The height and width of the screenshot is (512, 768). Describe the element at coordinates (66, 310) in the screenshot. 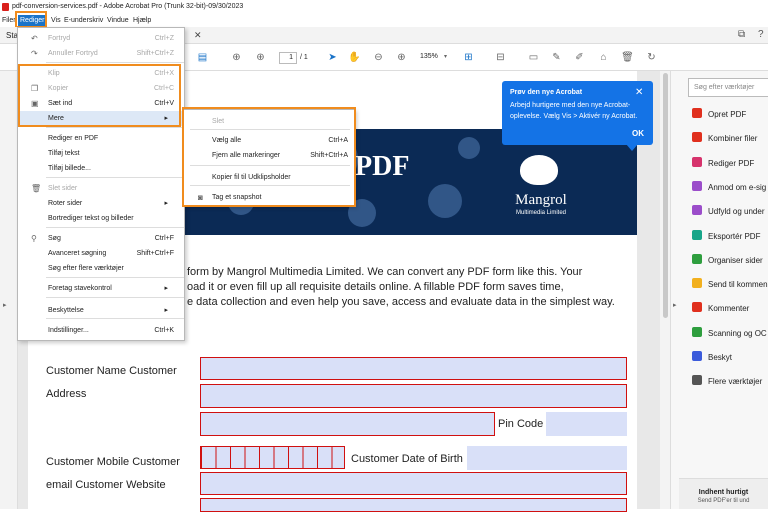

I see `edit-menu-item-label: Beskyttelse` at that location.